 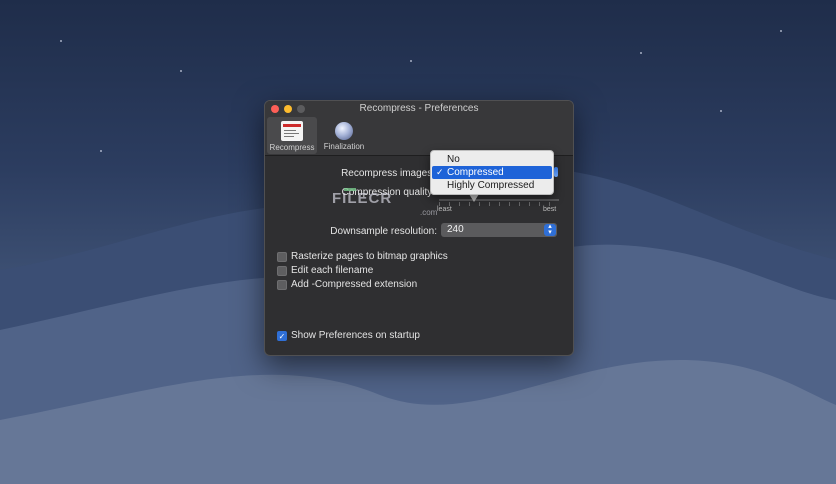 I want to click on window-title: Recompress - Preferences, so click(x=419, y=108).